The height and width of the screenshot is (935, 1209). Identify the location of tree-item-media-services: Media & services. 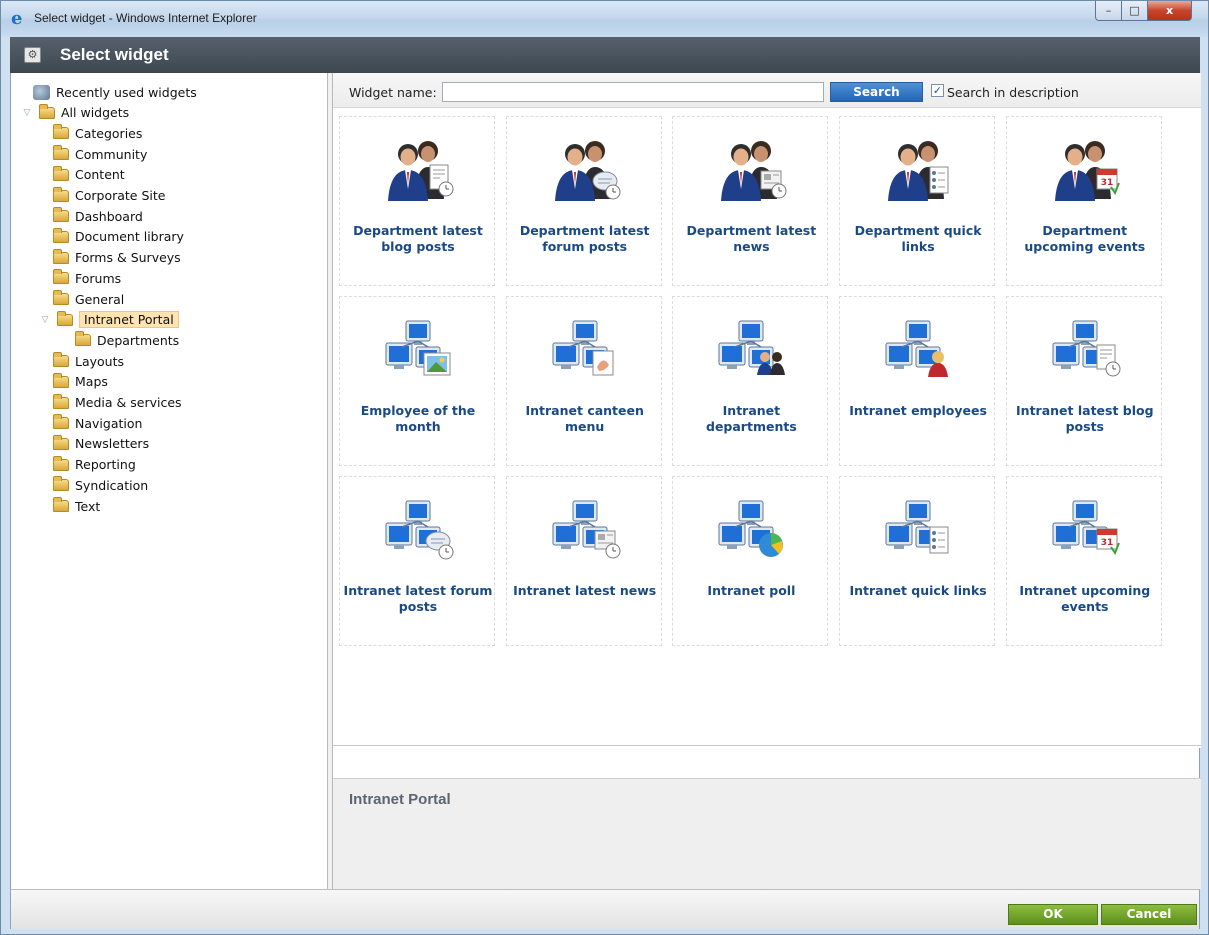
(117, 403).